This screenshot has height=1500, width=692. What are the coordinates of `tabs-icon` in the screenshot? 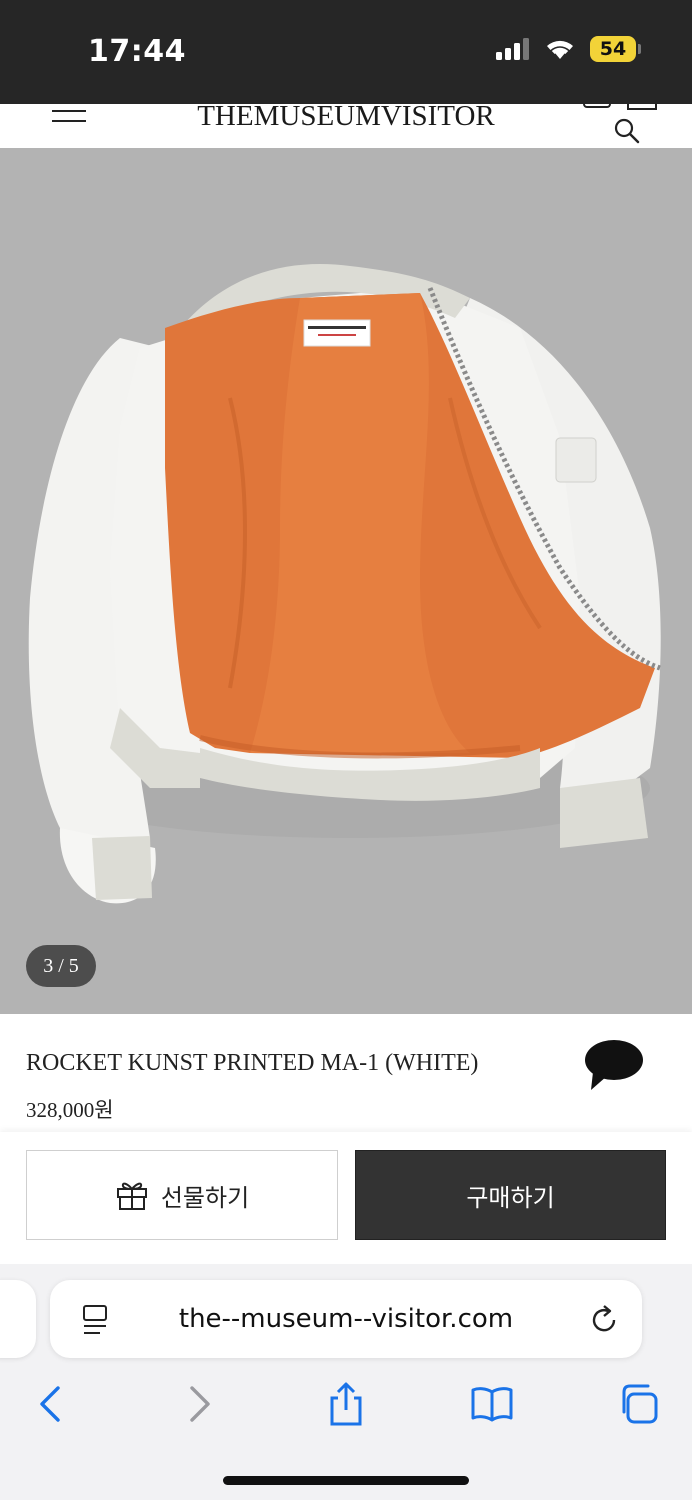 It's located at (638, 1404).